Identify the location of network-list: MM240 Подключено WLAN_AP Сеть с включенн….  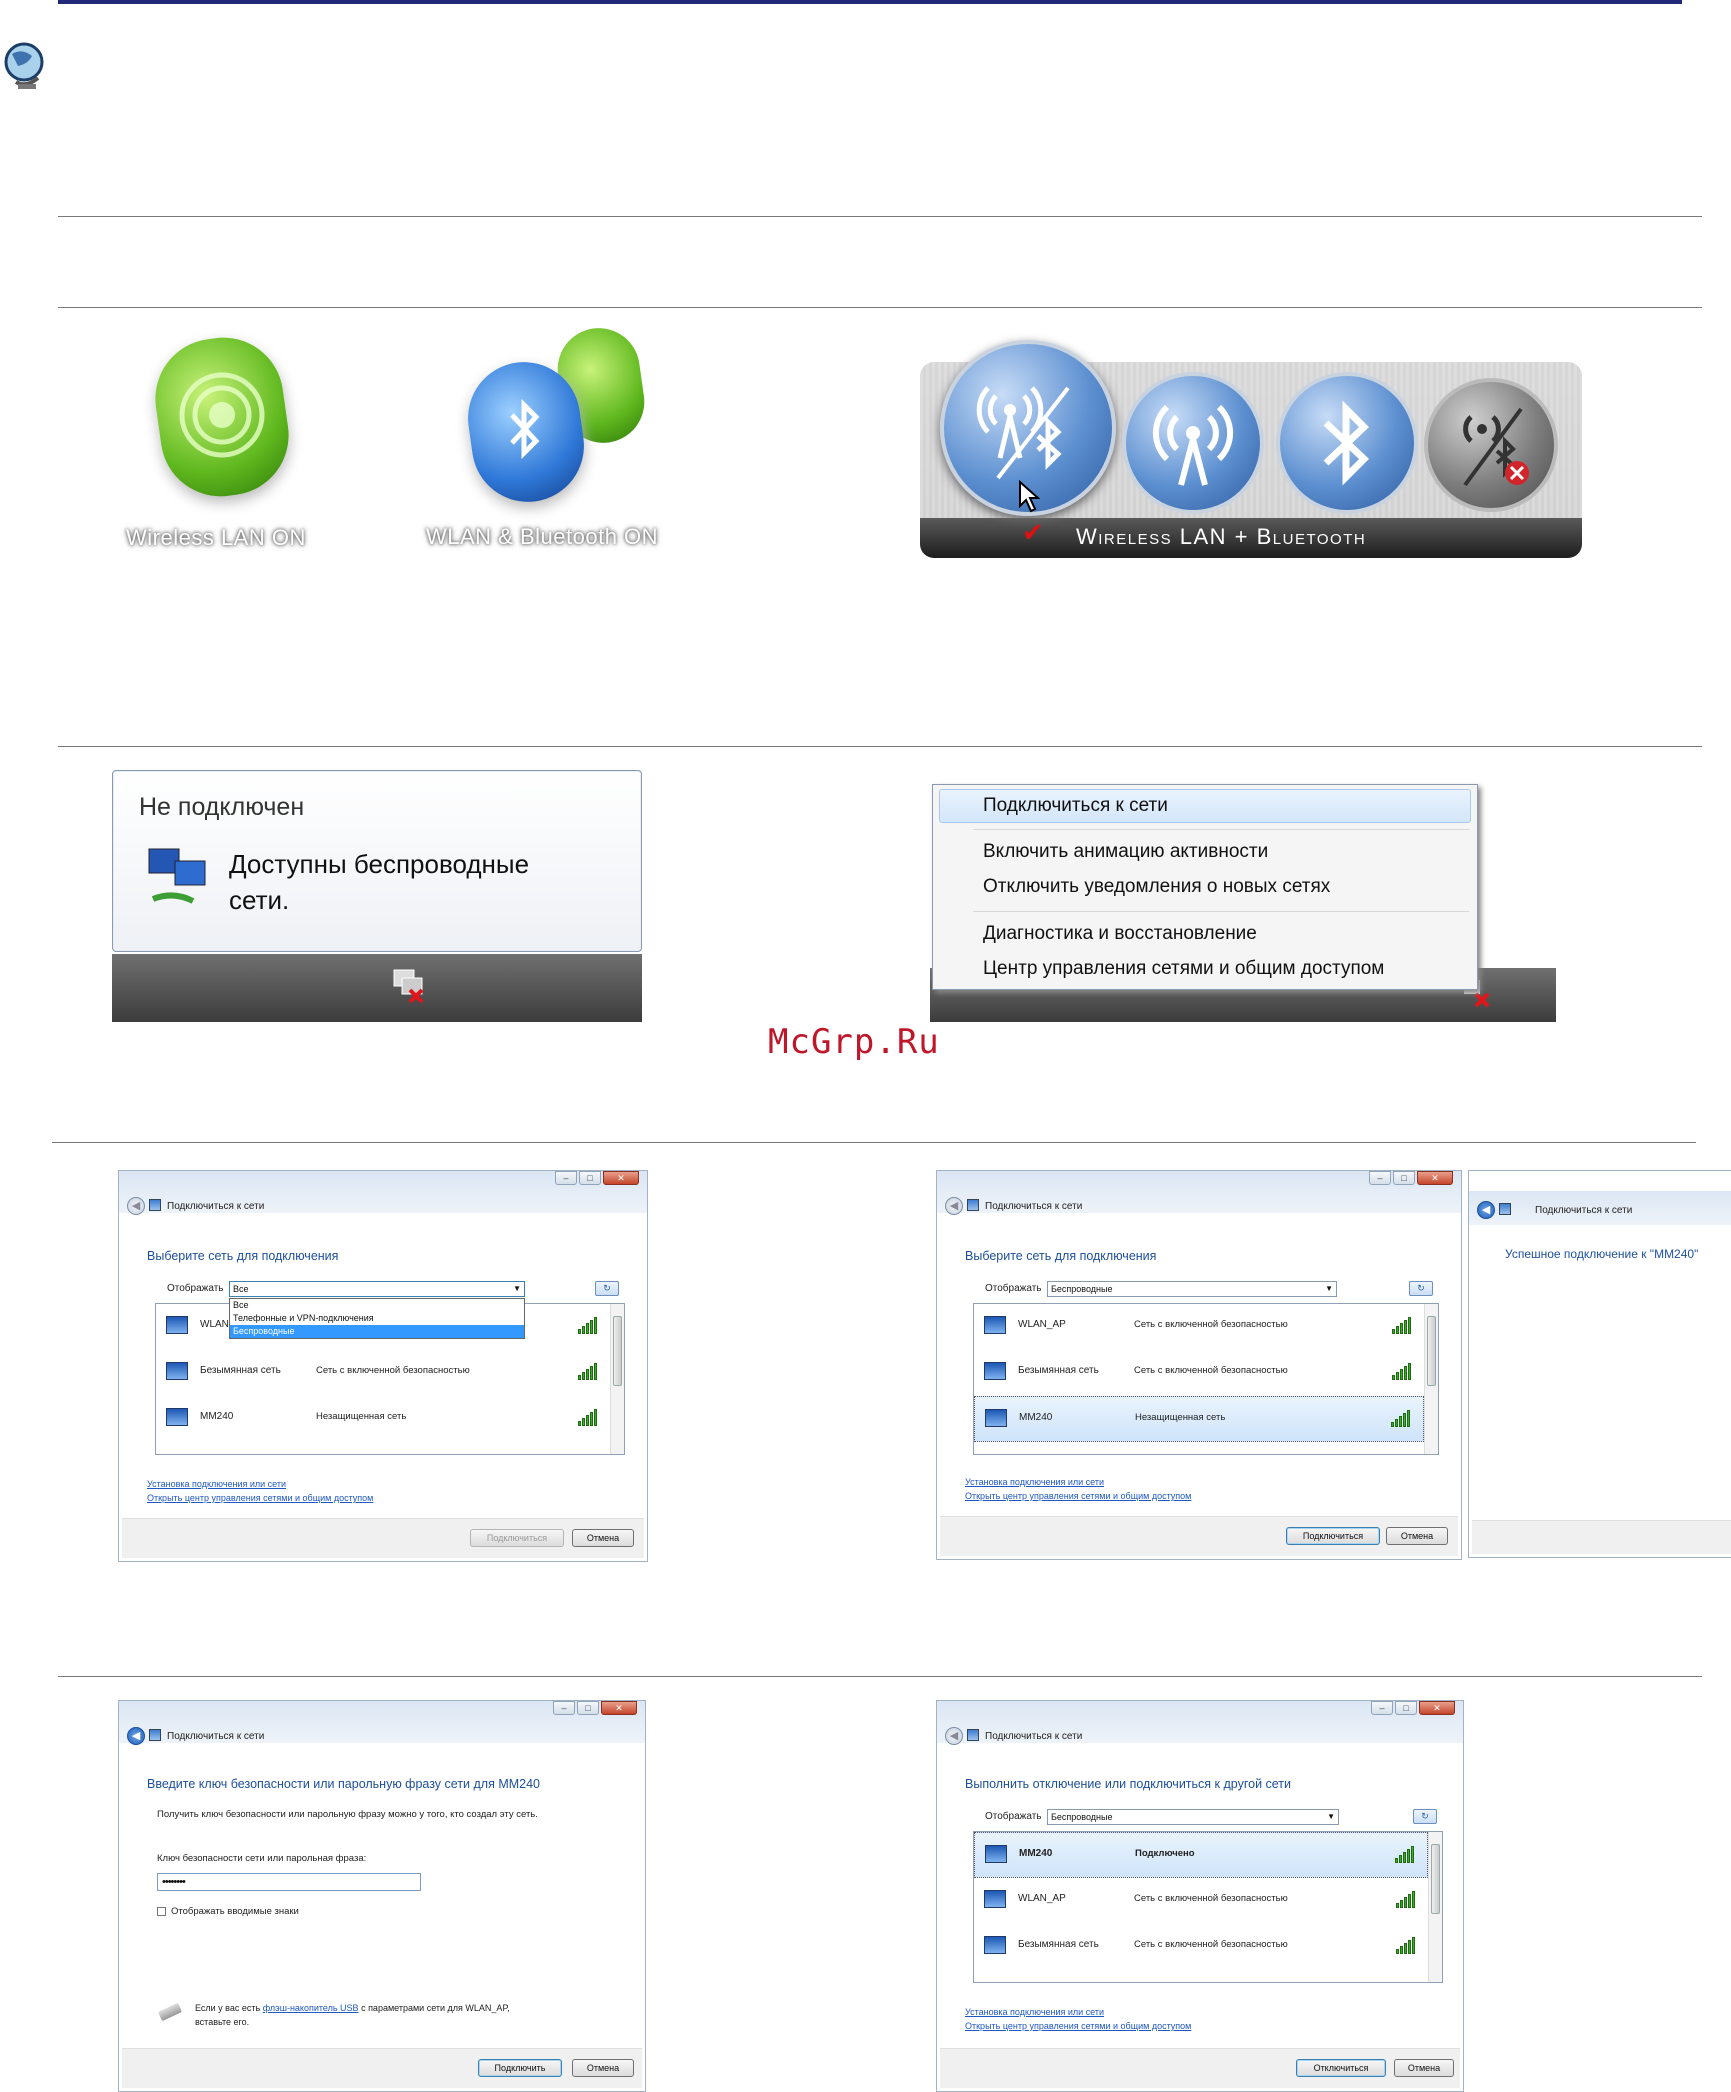
(1208, 1907).